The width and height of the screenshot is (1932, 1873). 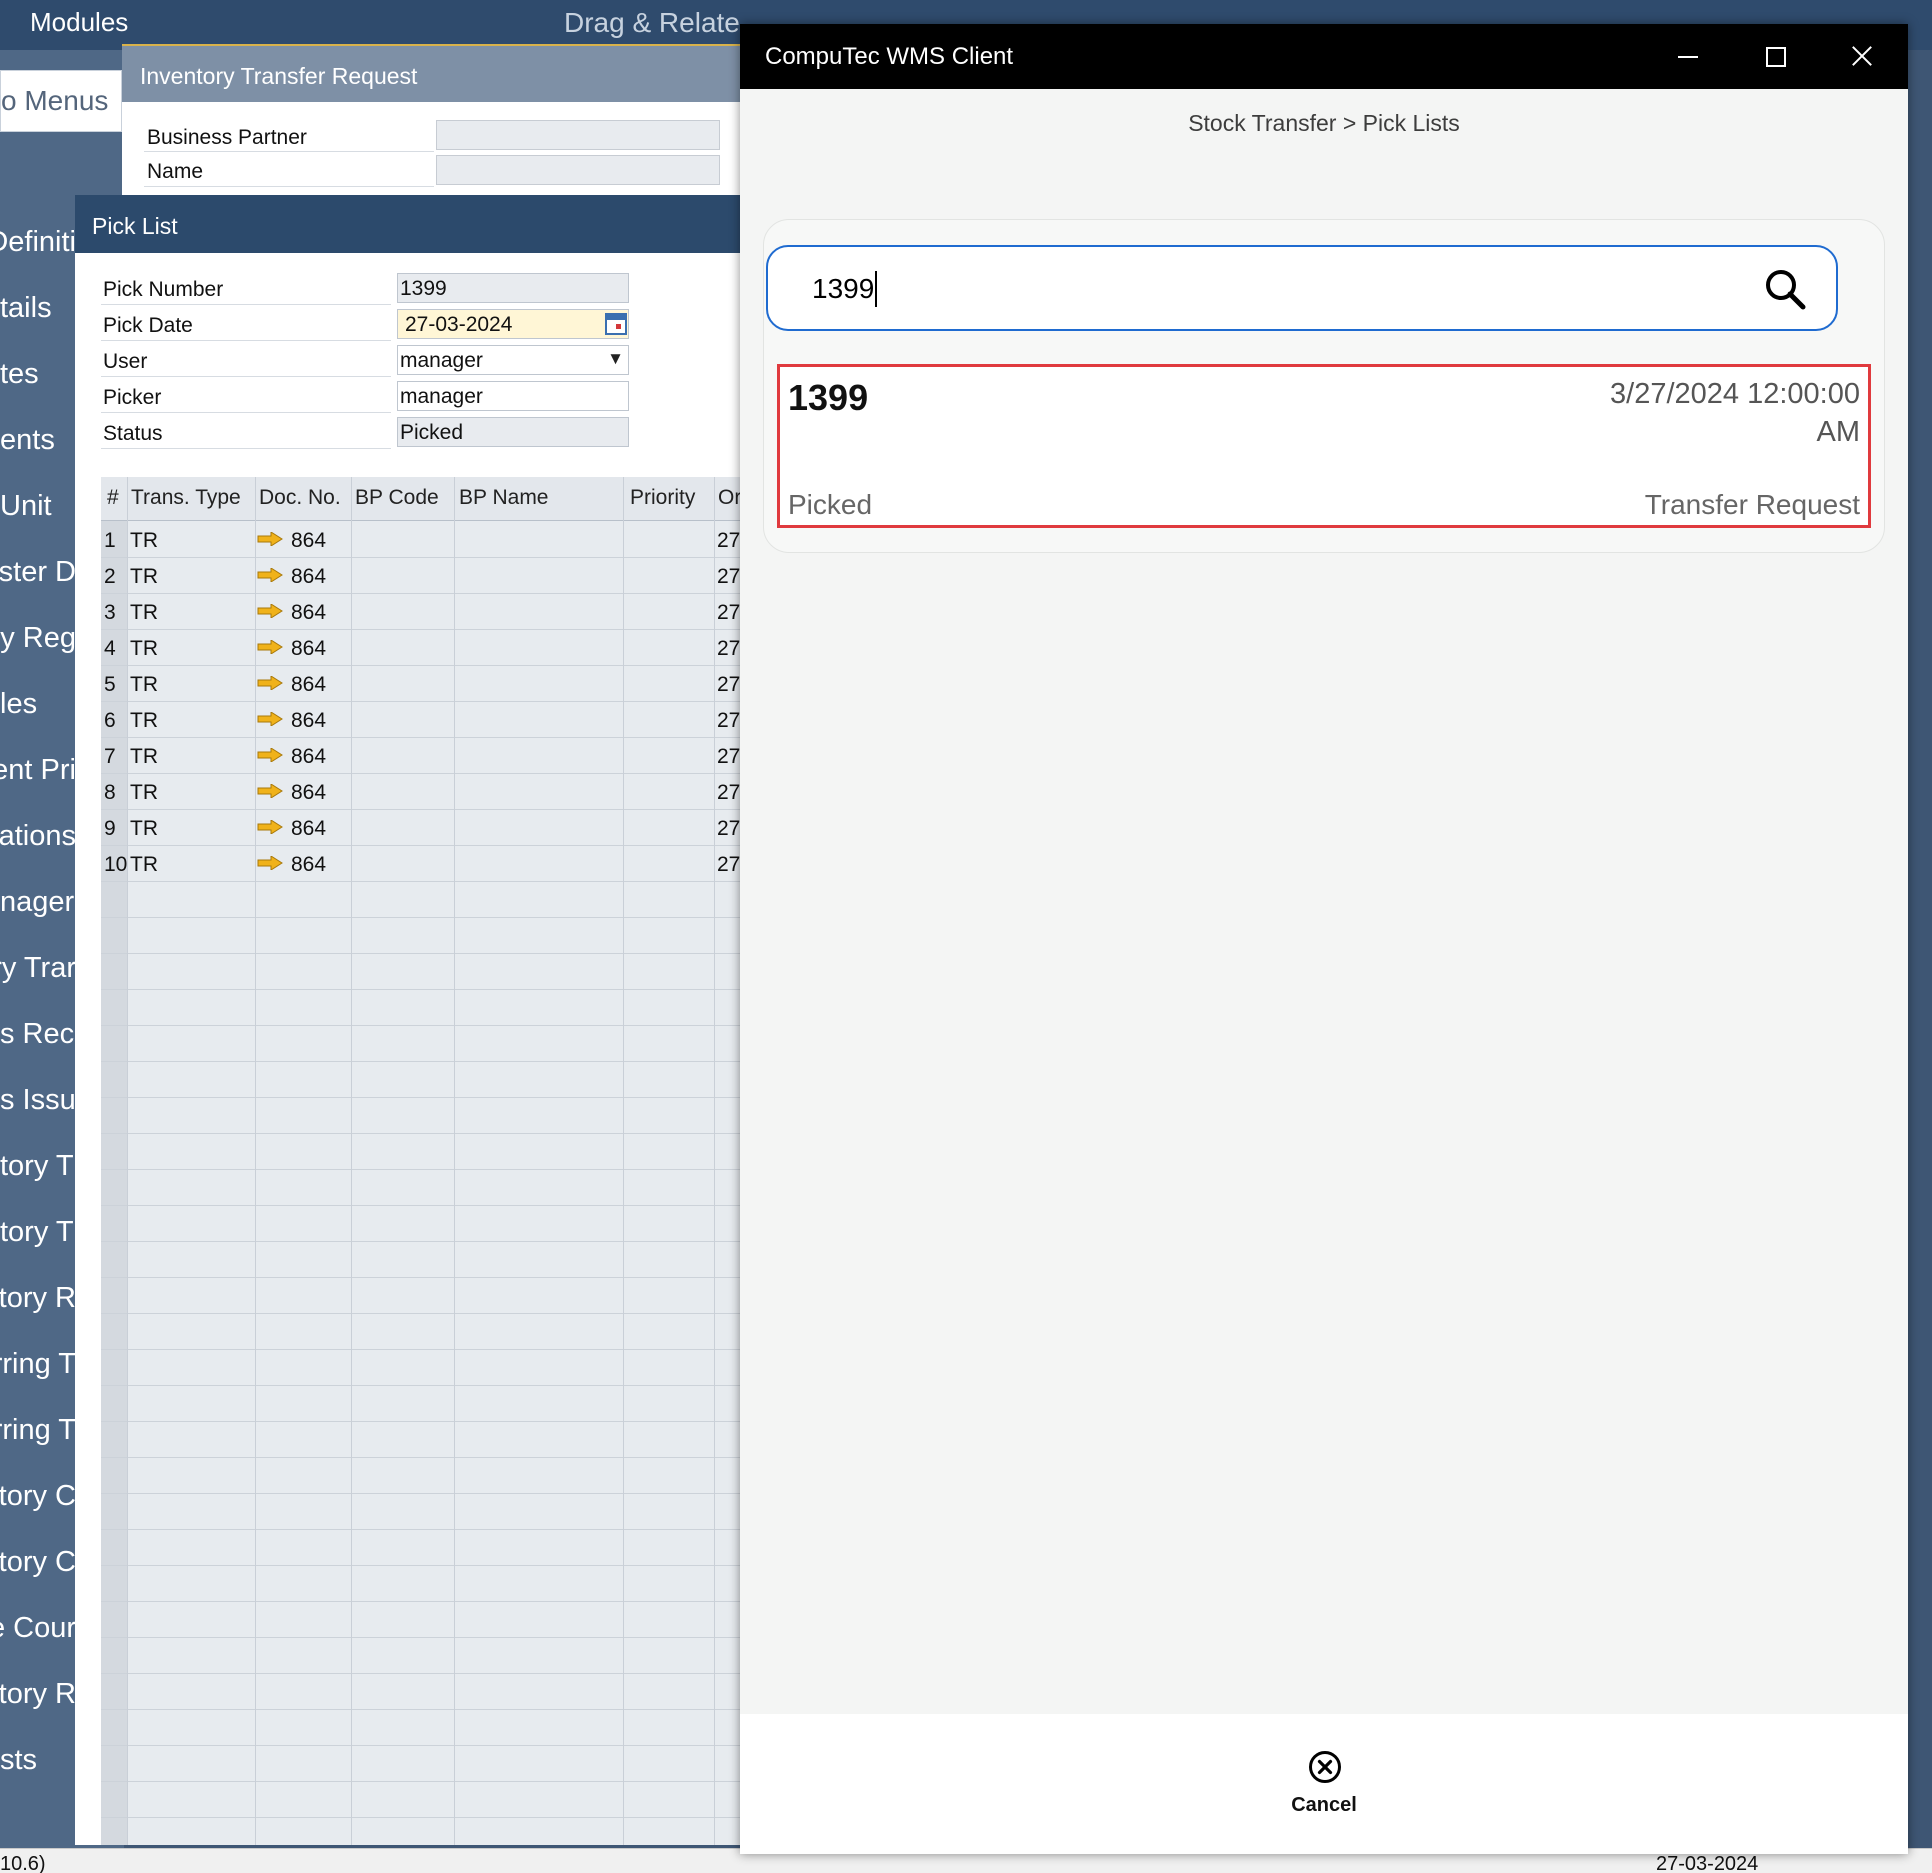 I want to click on itr-title-bar: Inventory Transfer Request, so click(x=437, y=73).